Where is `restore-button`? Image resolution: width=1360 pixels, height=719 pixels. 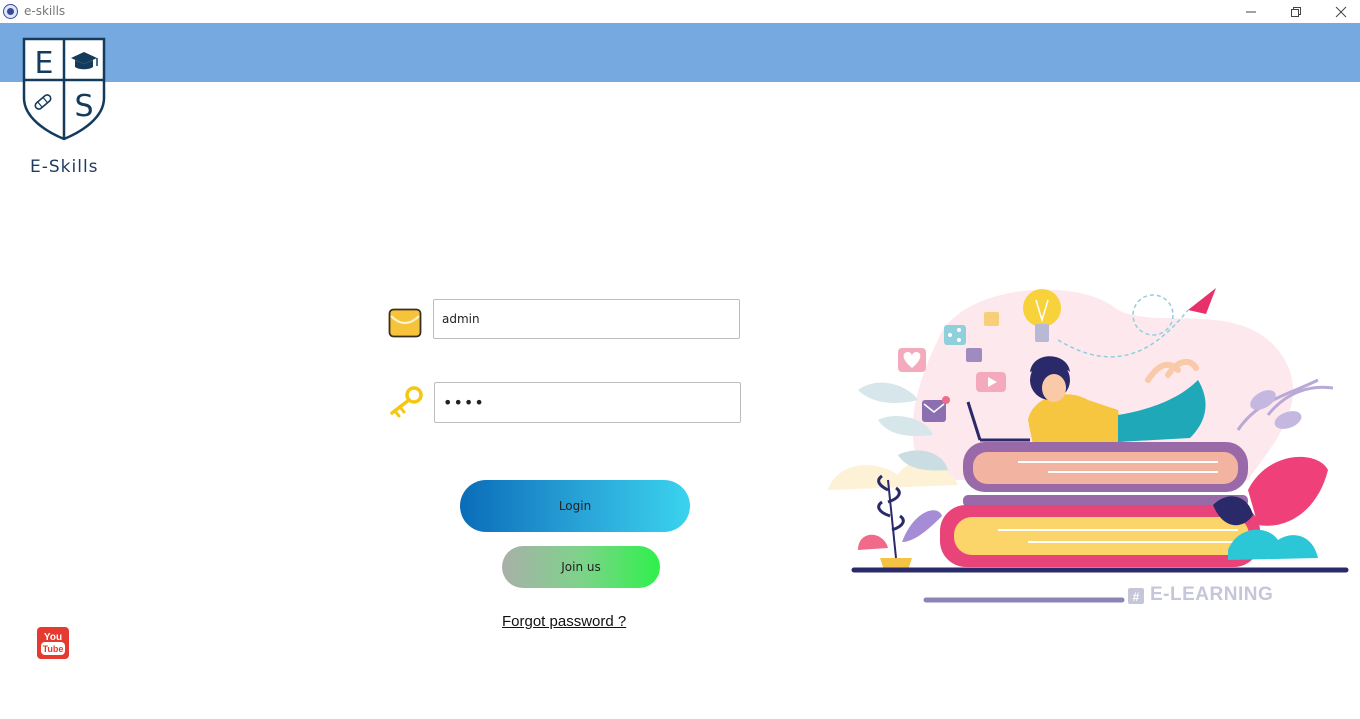 restore-button is located at coordinates (1295, 11).